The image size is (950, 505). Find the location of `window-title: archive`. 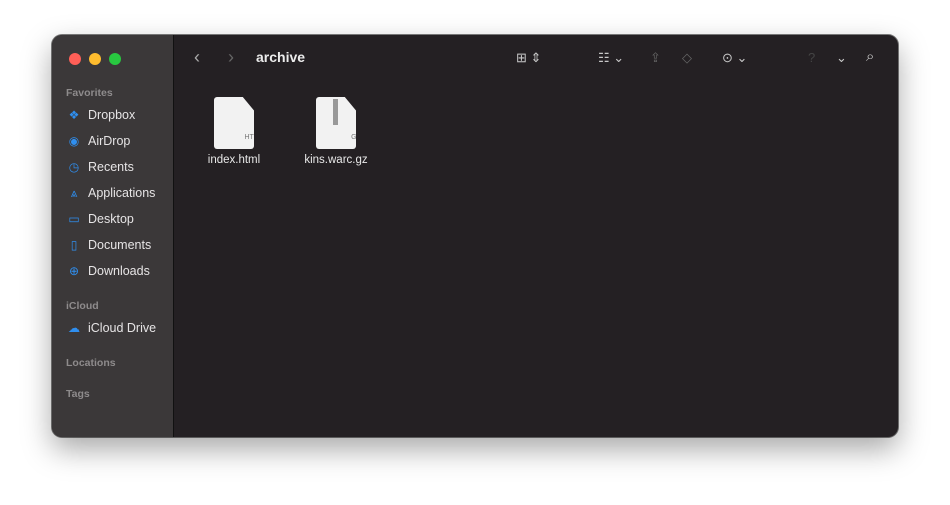

window-title: archive is located at coordinates (281, 57).